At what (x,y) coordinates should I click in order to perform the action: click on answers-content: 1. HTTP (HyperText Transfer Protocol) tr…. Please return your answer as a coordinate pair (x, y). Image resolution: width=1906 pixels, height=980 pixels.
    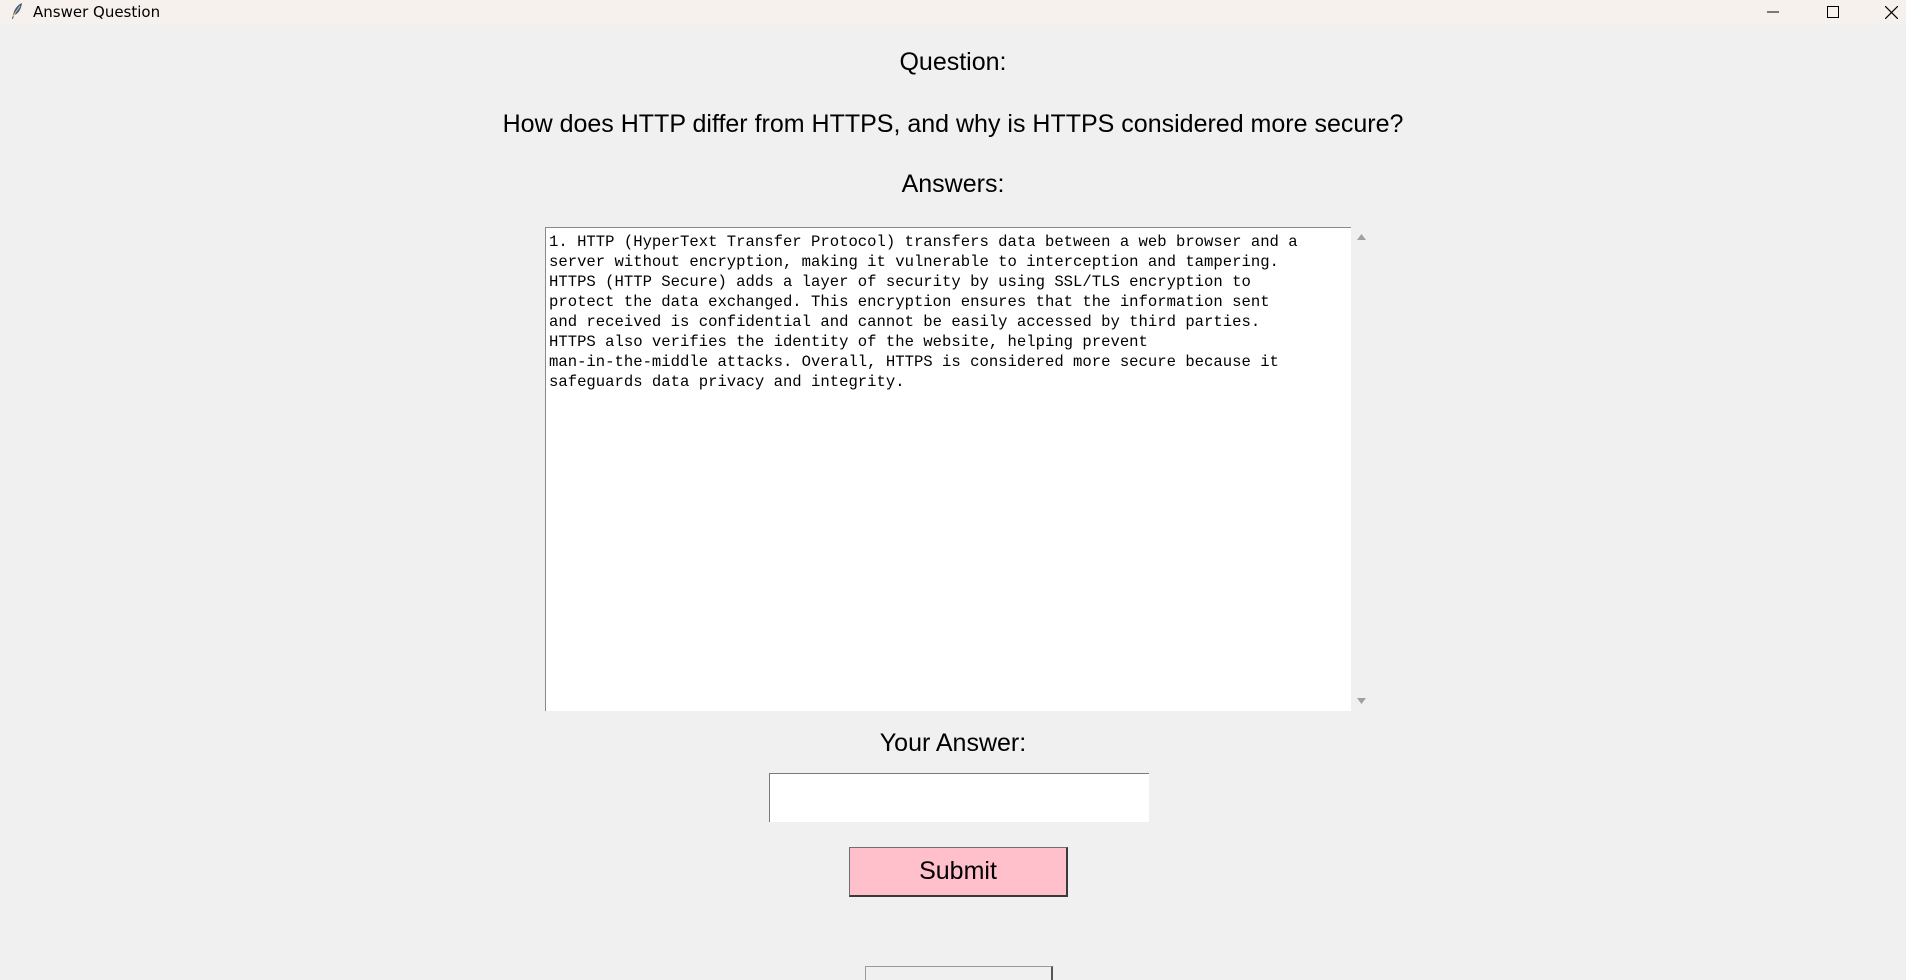
    Looking at the image, I should click on (923, 312).